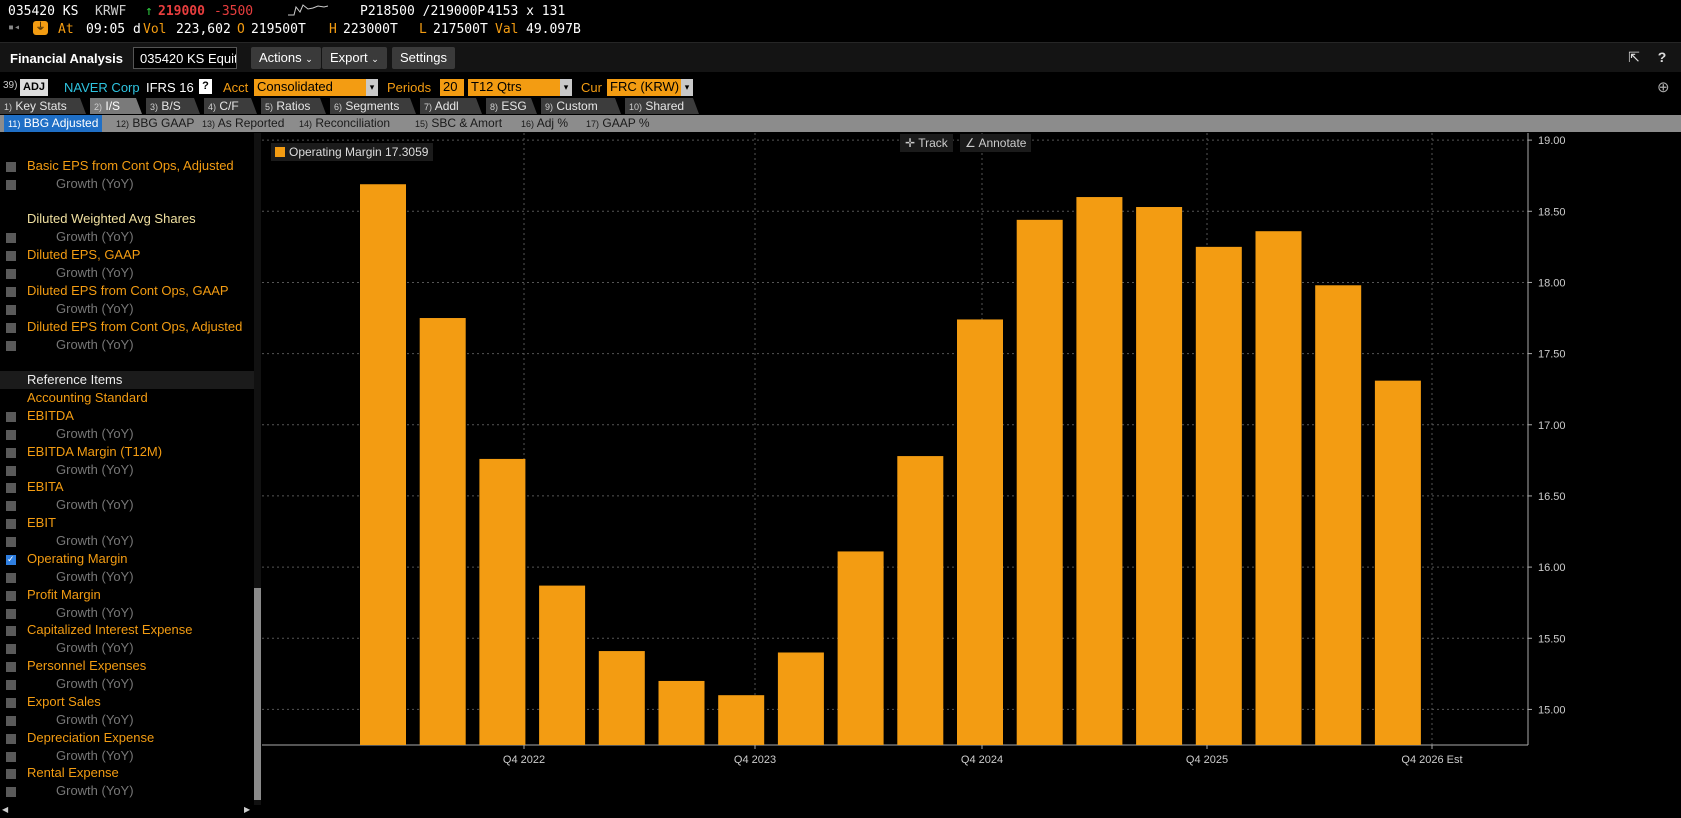 Image resolution: width=1681 pixels, height=818 pixels. What do you see at coordinates (53, 123) in the screenshot?
I see `subtab-bbg-adjusted: 11) BBG Adjusted` at bounding box center [53, 123].